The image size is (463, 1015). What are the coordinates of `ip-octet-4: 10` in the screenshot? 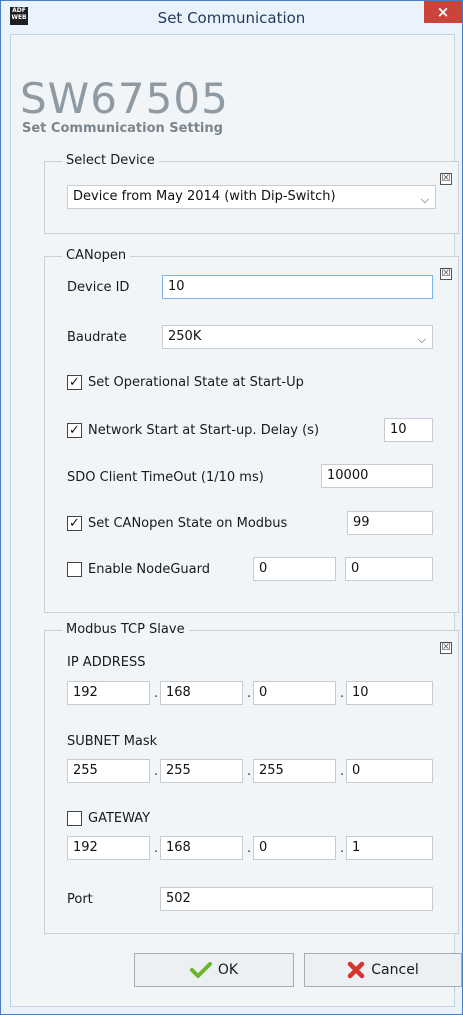 It's located at (389, 693).